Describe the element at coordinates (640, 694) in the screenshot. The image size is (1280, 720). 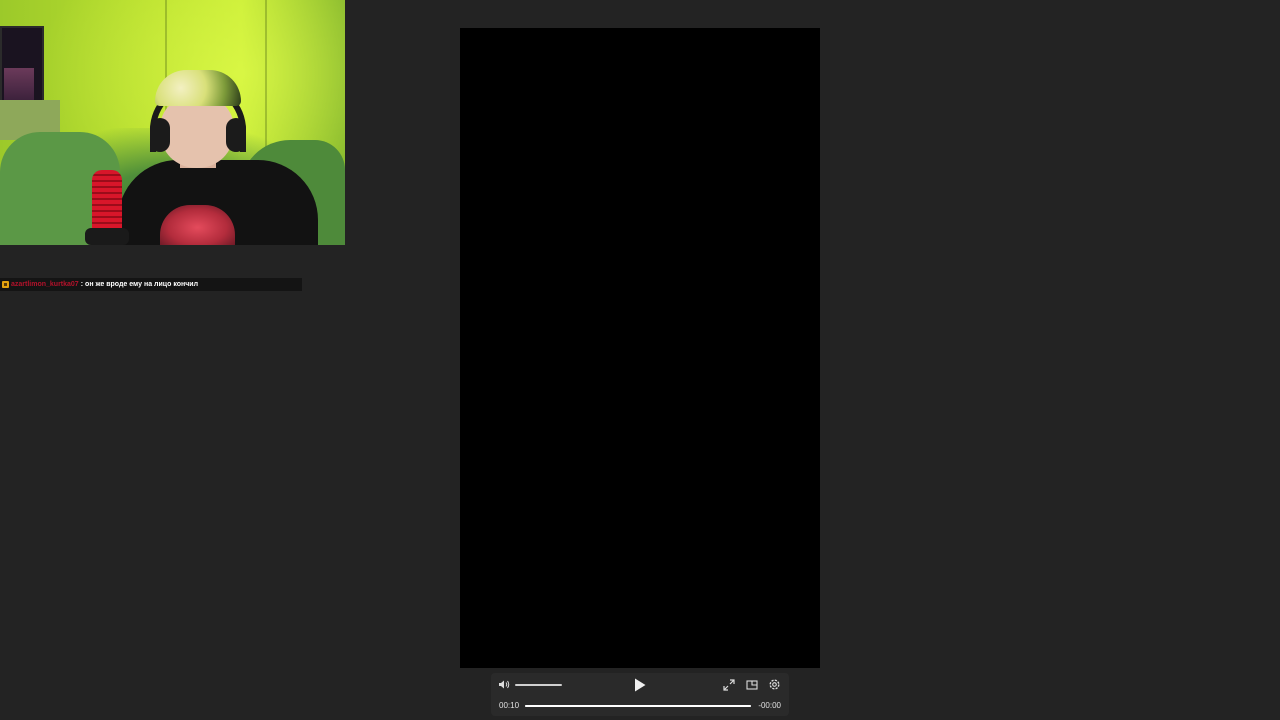
I see `player-controls: 00:10 -00:00` at that location.